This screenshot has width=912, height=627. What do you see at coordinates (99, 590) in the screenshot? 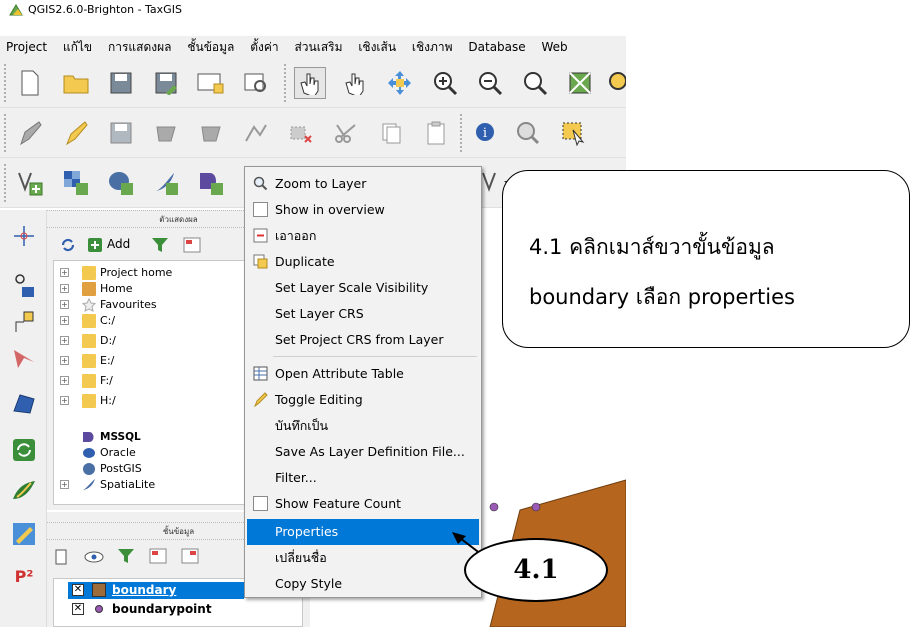
I see `polygon-symbol-icon` at bounding box center [99, 590].